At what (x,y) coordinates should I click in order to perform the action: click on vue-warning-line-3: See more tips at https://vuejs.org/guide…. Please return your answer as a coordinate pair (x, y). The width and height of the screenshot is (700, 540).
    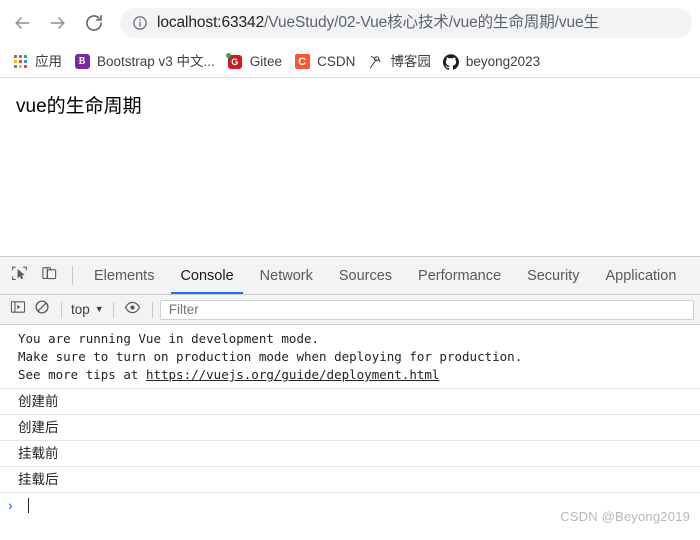
    Looking at the image, I should click on (359, 375).